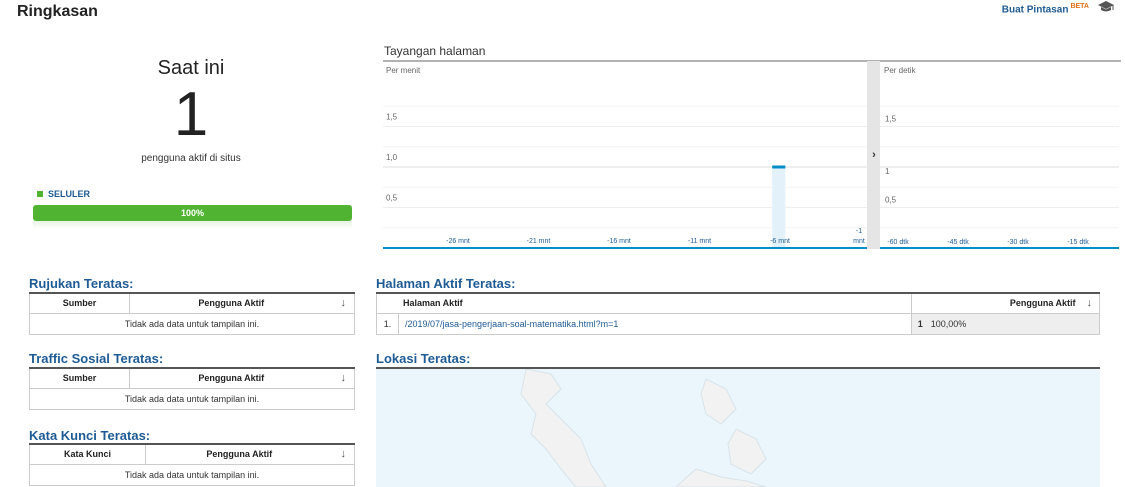 Image resolution: width=1125 pixels, height=487 pixels. What do you see at coordinates (918, 323) in the screenshot?
I see `row-count: 1` at bounding box center [918, 323].